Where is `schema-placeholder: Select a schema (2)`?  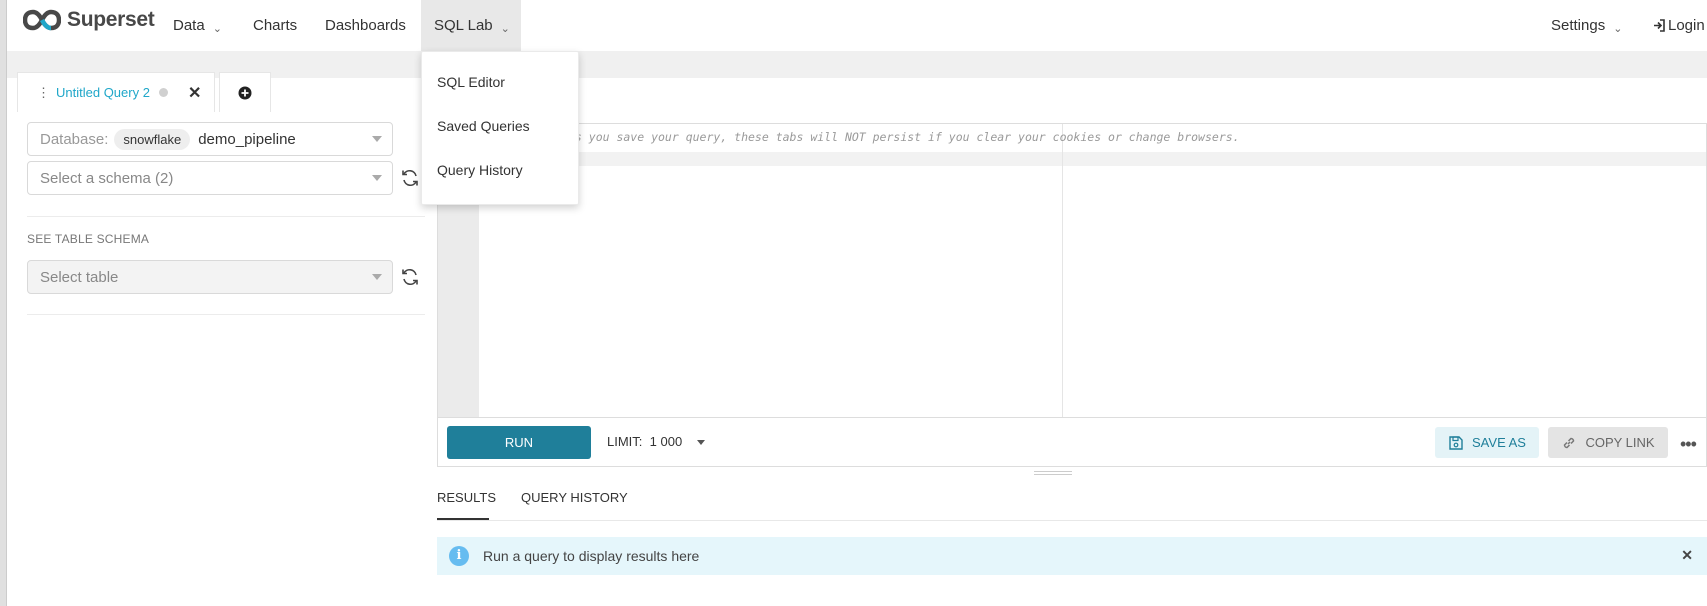
schema-placeholder: Select a schema (2) is located at coordinates (107, 178).